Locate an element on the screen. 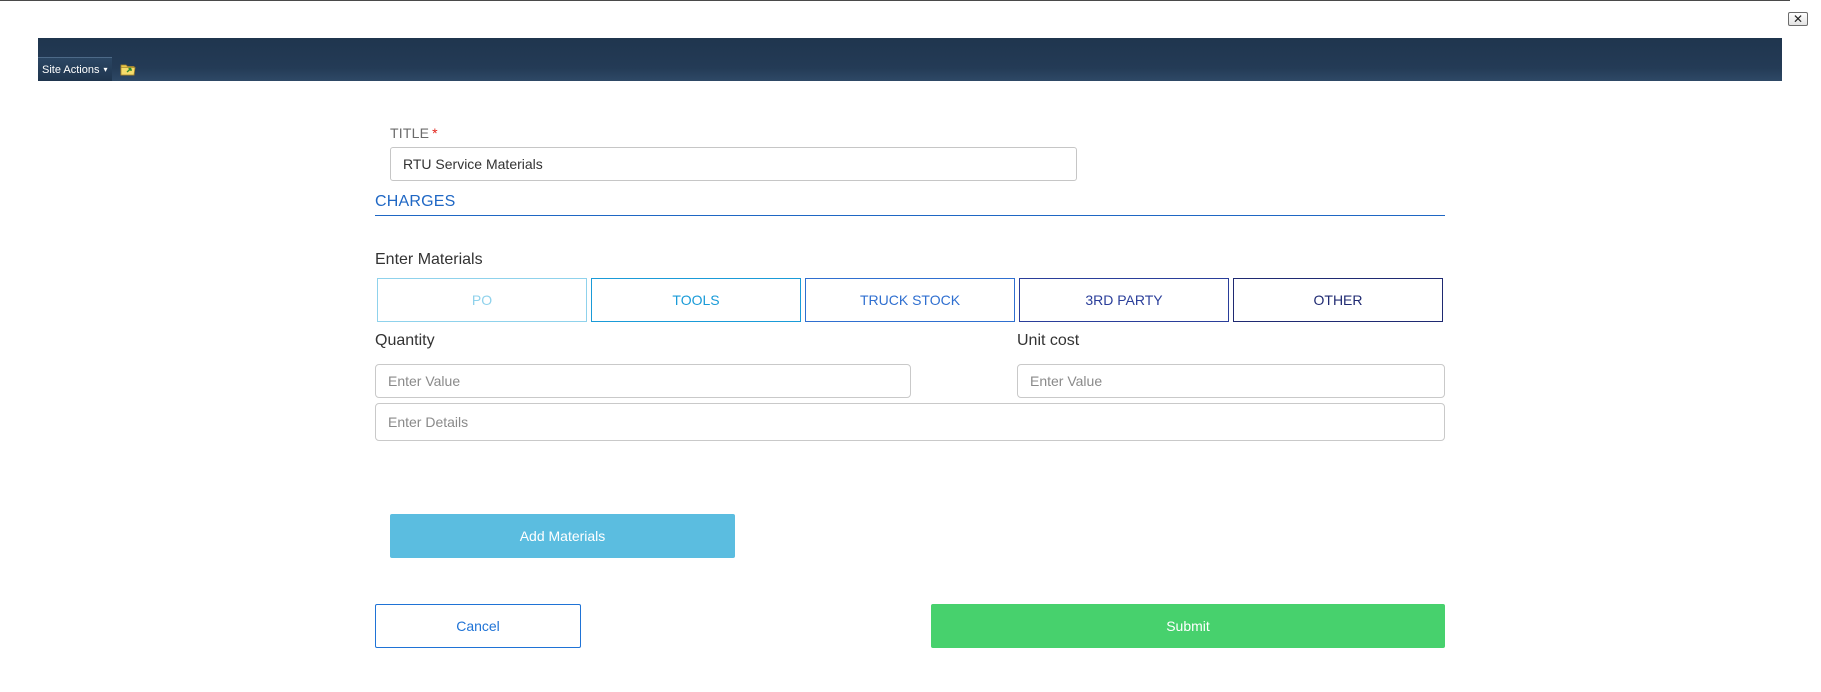 The image size is (1821, 692). close-icon: ✕ is located at coordinates (1798, 19).